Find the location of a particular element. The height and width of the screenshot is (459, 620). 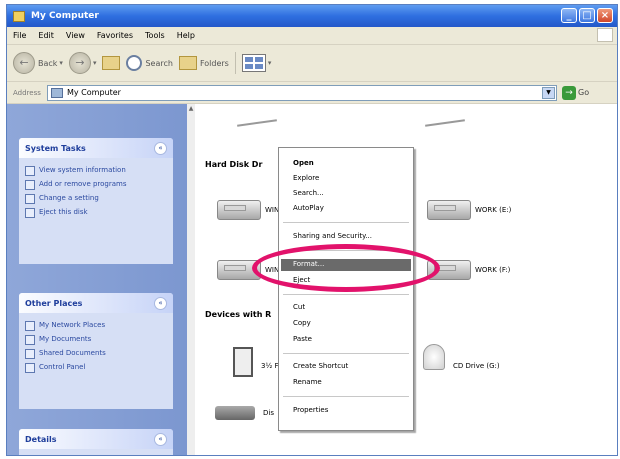

drive-item: 3½ F is located at coordinates (268, 366).